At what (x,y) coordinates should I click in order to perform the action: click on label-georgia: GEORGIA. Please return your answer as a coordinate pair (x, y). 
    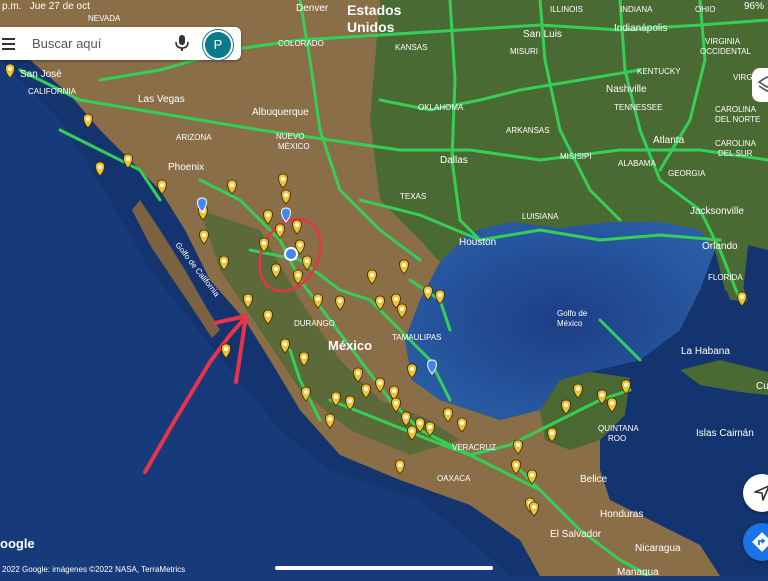
    Looking at the image, I should click on (687, 173).